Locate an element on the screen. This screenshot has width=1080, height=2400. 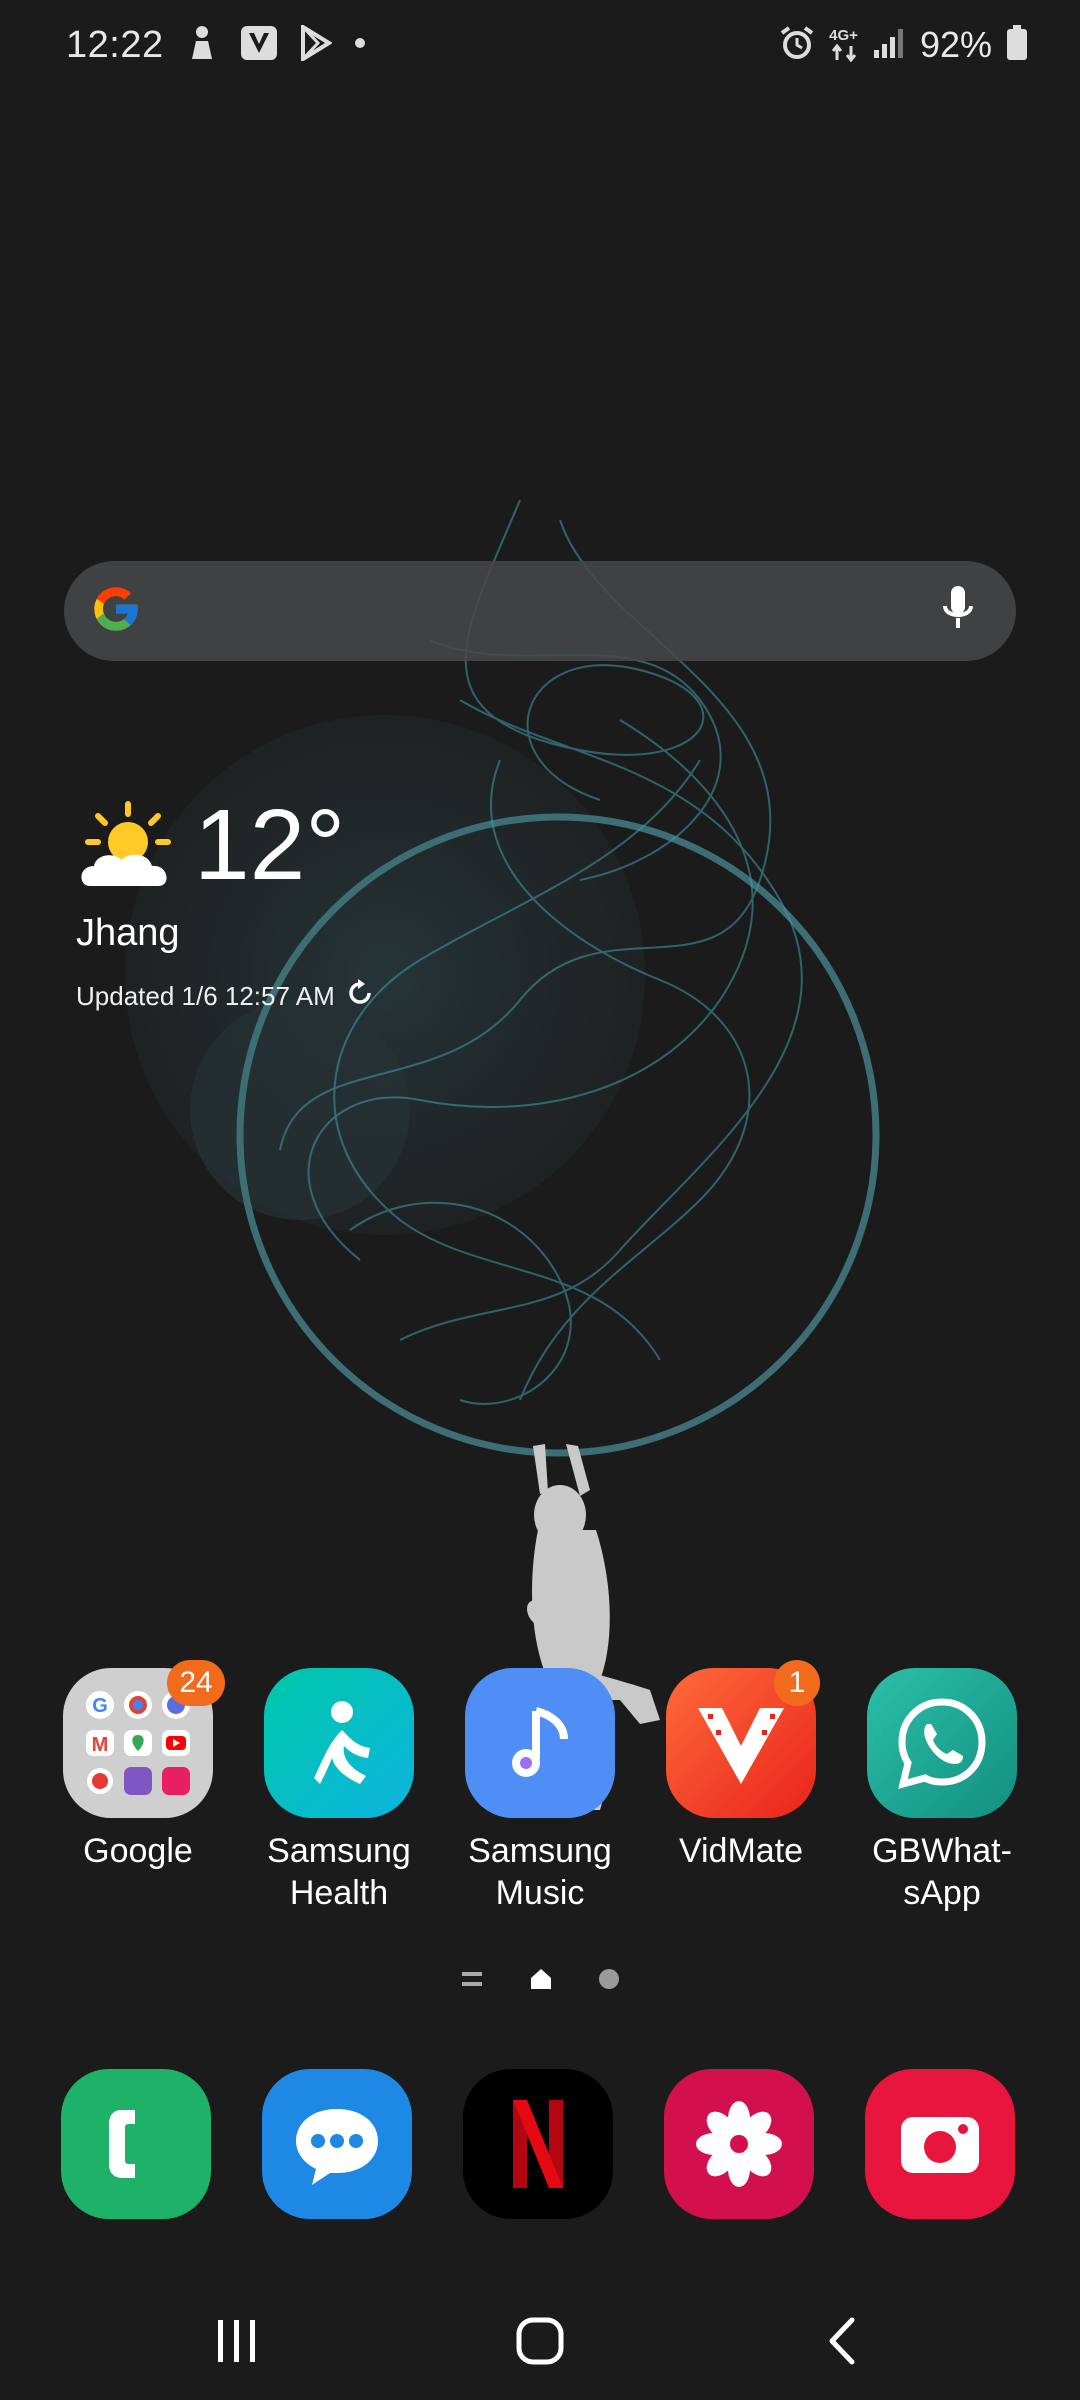
messages-icon is located at coordinates (337, 2144).